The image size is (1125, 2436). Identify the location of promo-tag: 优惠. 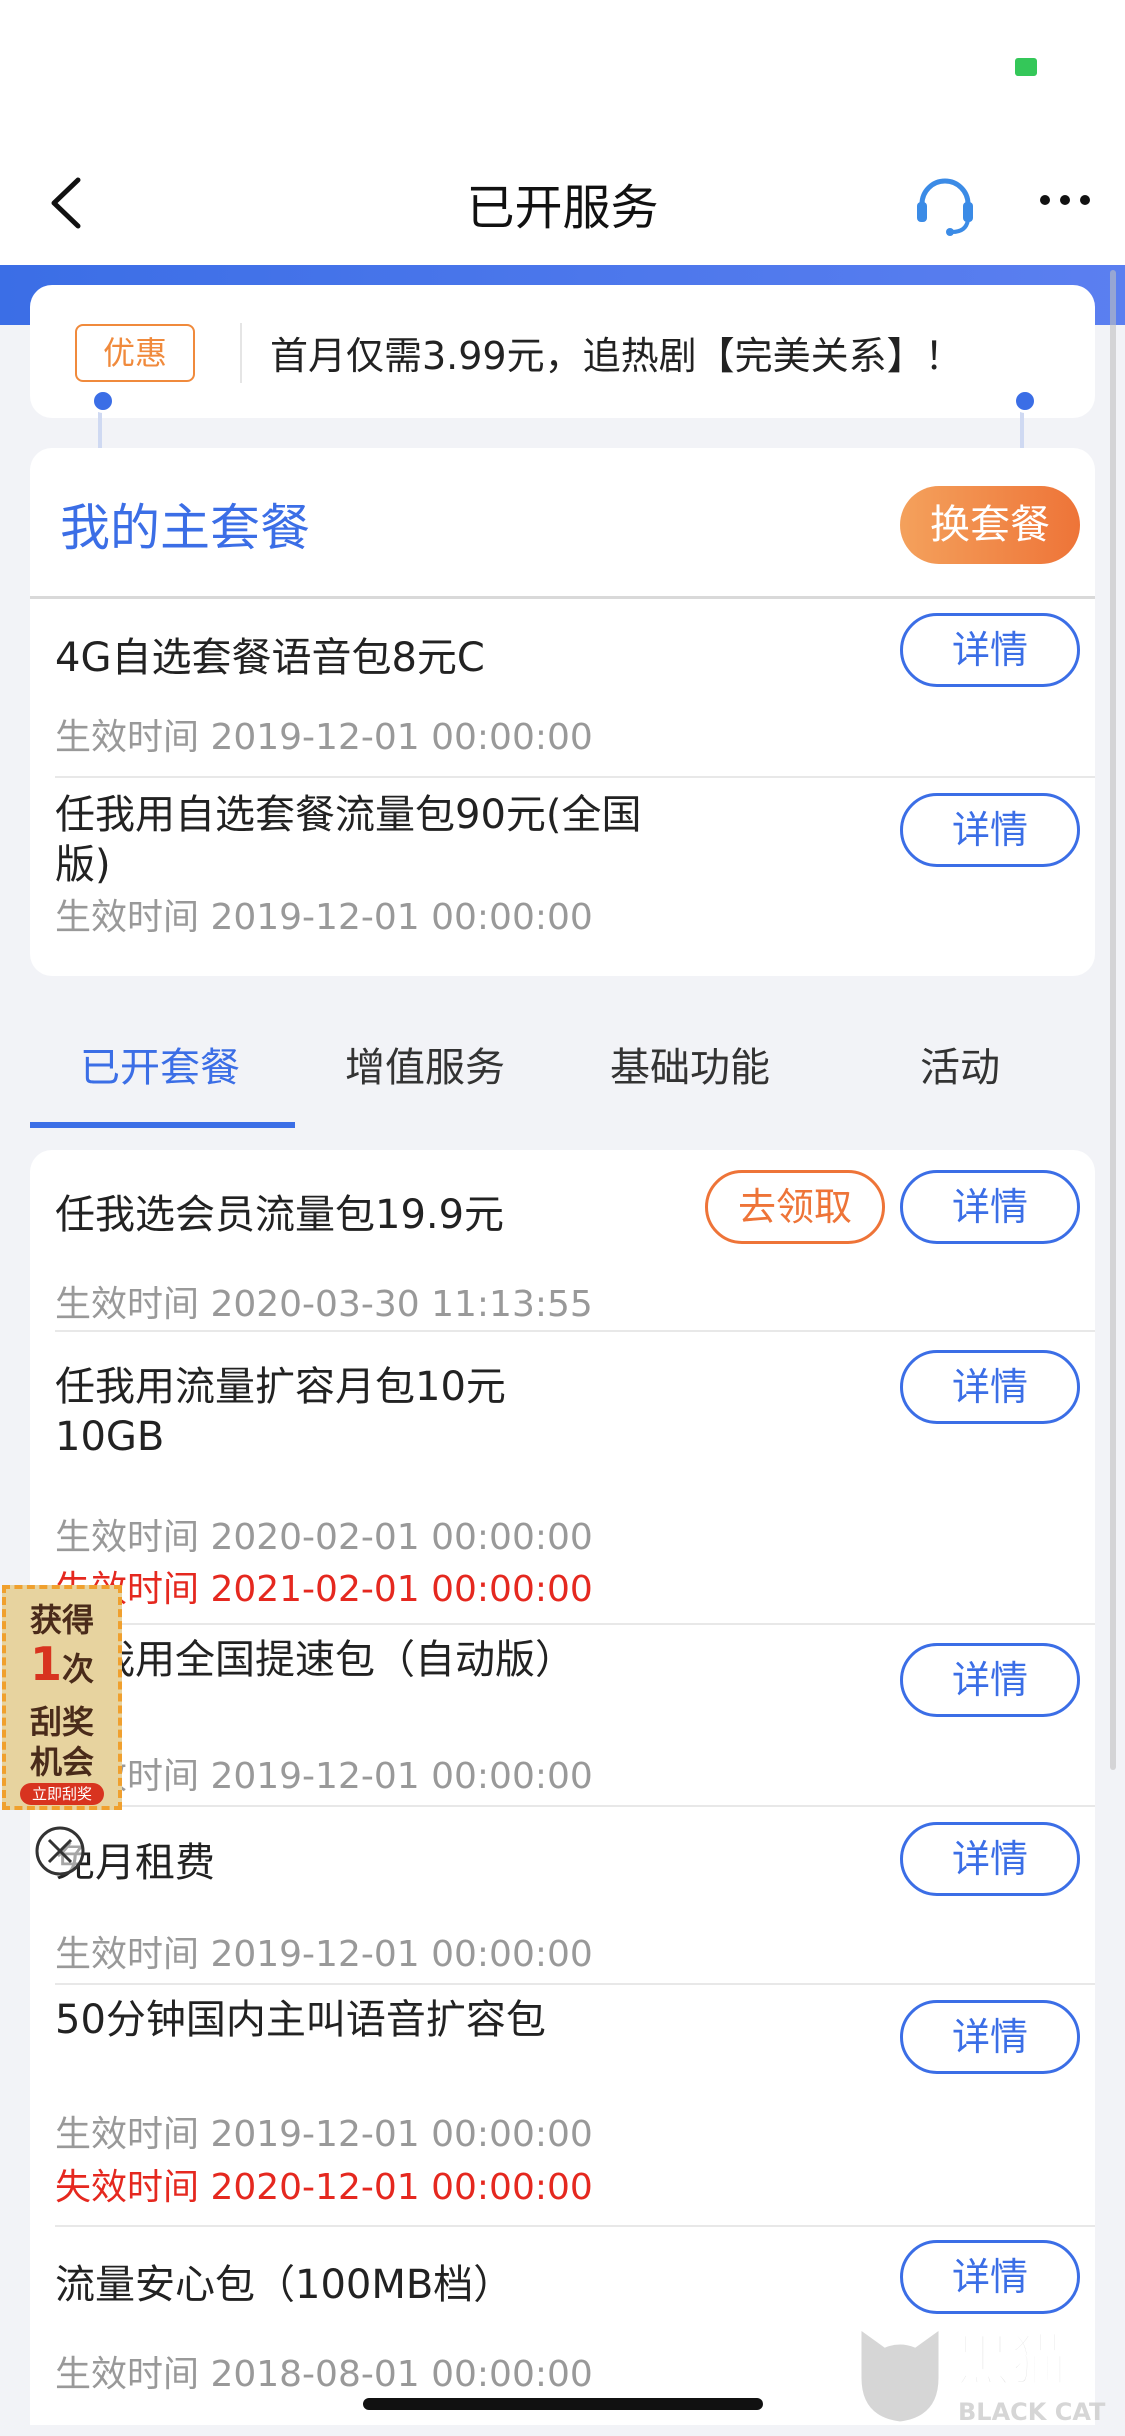
(135, 353).